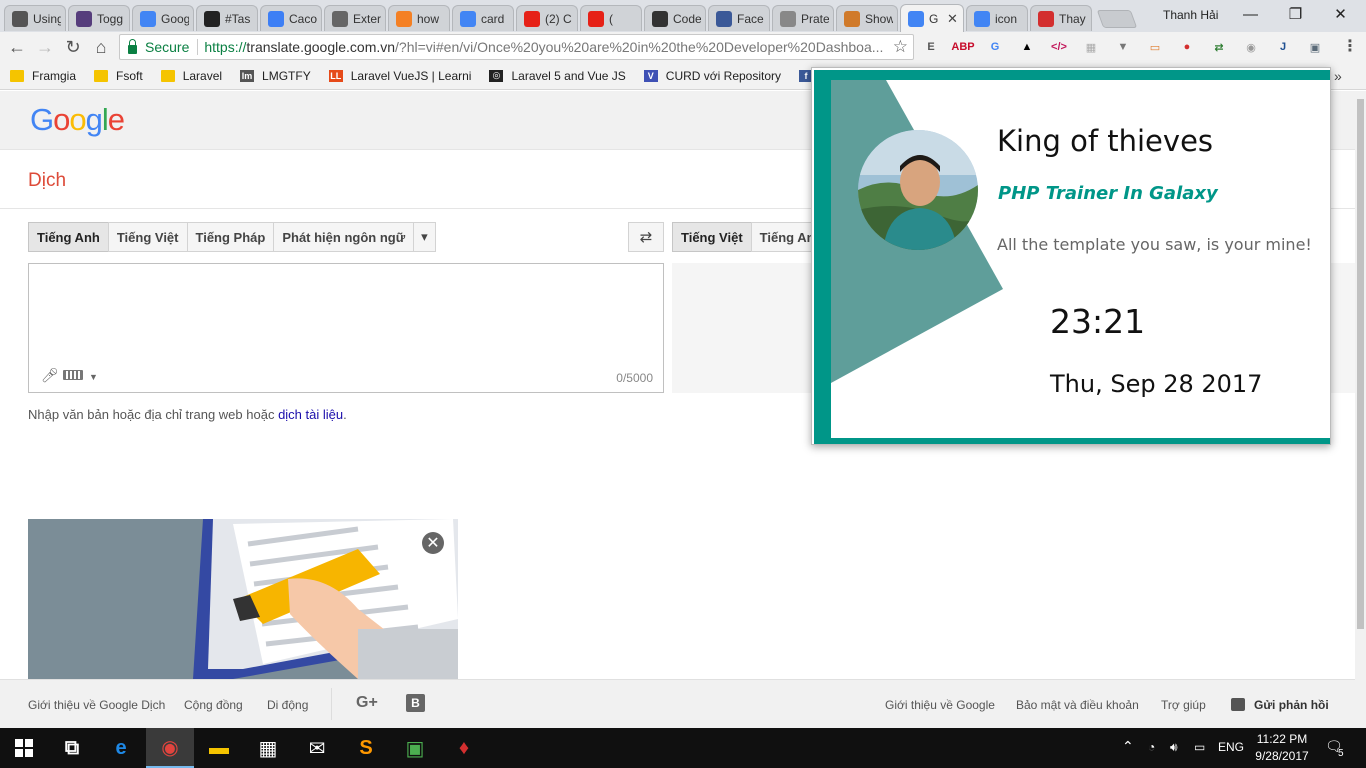 Image resolution: width=1366 pixels, height=768 pixels. What do you see at coordinates (675, 18) in the screenshot?
I see `browser-tab: Code` at bounding box center [675, 18].